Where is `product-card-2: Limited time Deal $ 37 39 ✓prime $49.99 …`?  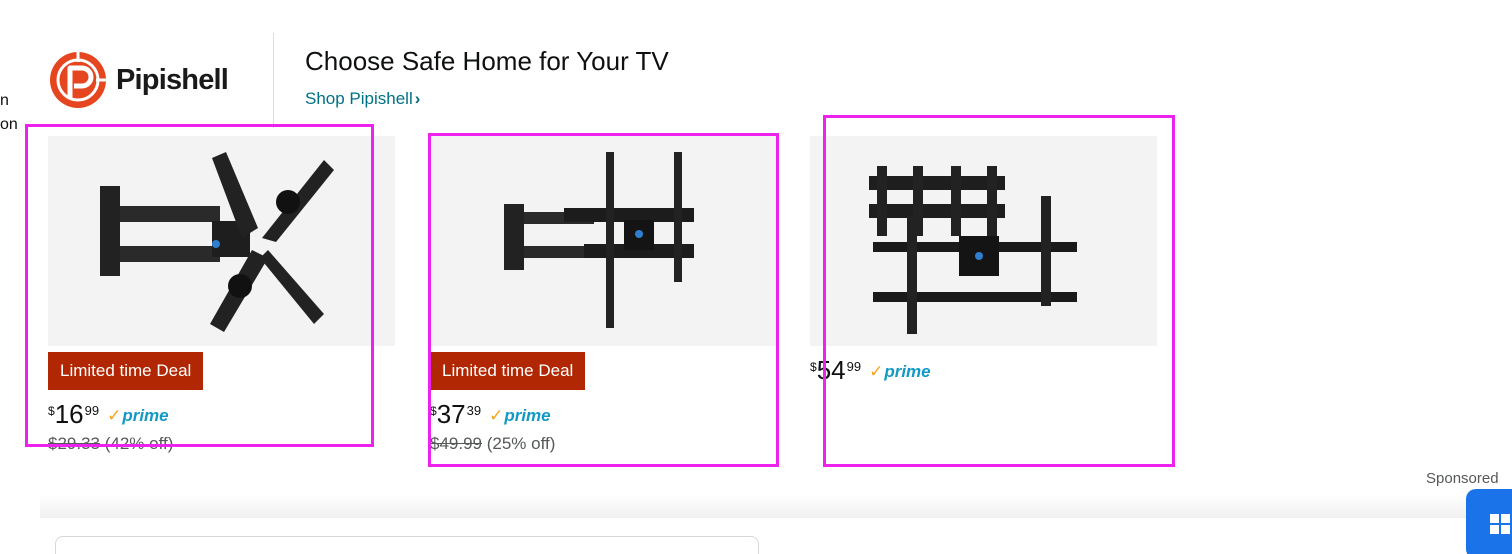
product-card-2: Limited time Deal $ 37 39 ✓prime $49.99 … is located at coordinates (603, 295).